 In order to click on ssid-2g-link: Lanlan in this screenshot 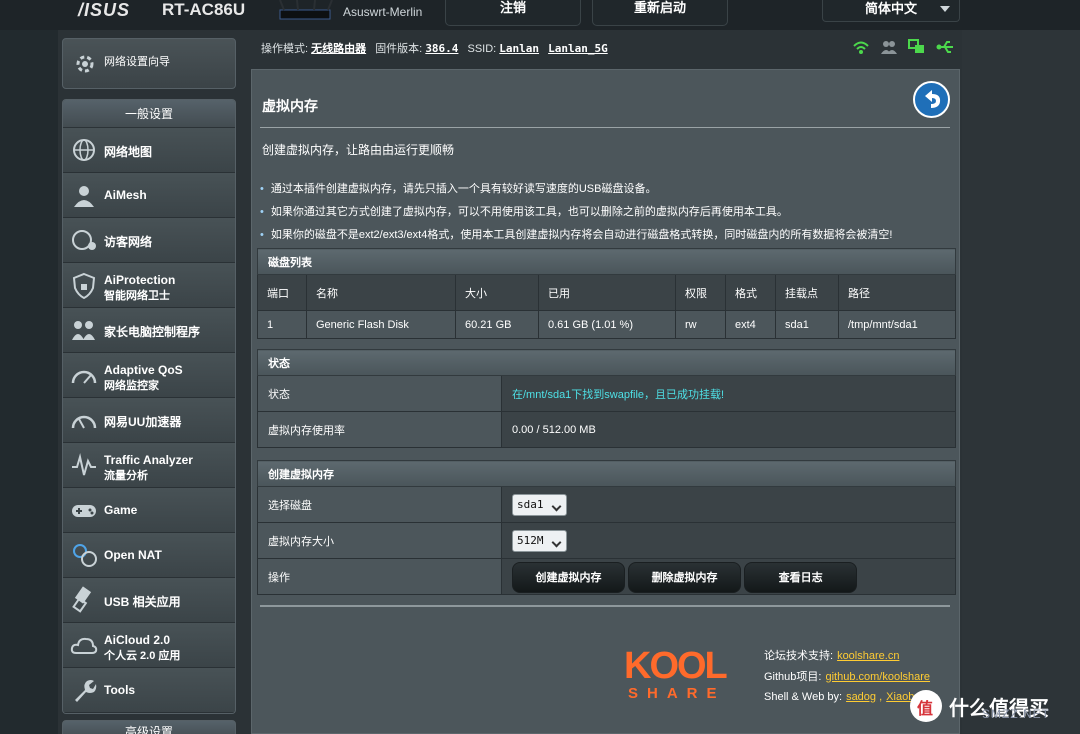, I will do `click(519, 48)`.